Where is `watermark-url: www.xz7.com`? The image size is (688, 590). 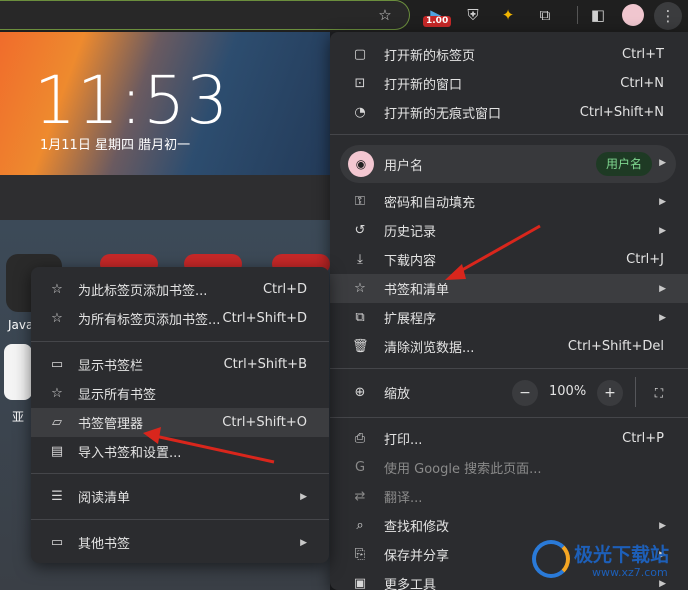 watermark-url: www.xz7.com is located at coordinates (630, 572).